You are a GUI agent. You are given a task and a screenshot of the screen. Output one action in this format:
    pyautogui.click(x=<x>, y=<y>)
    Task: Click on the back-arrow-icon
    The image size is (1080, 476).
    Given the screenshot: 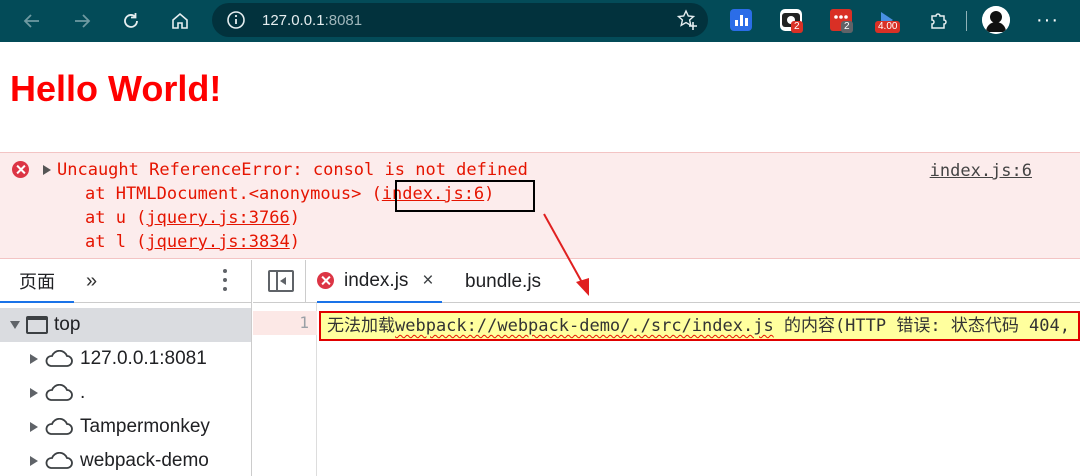 What is the action you would take?
    pyautogui.click(x=31, y=21)
    